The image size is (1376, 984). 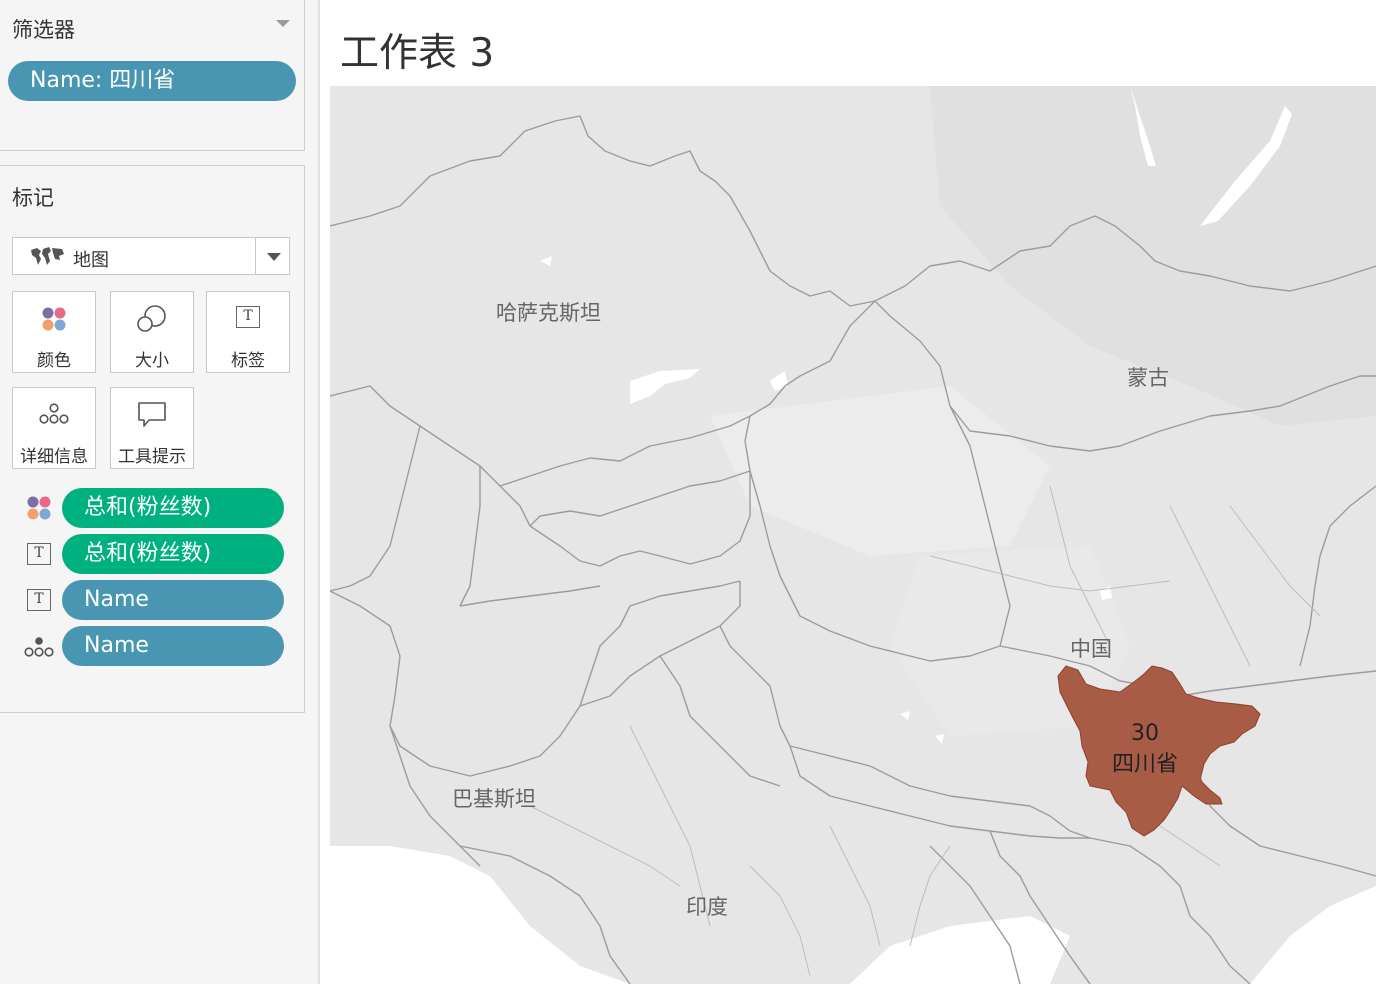 I want to click on marks-label-label: 标签, so click(x=248, y=361).